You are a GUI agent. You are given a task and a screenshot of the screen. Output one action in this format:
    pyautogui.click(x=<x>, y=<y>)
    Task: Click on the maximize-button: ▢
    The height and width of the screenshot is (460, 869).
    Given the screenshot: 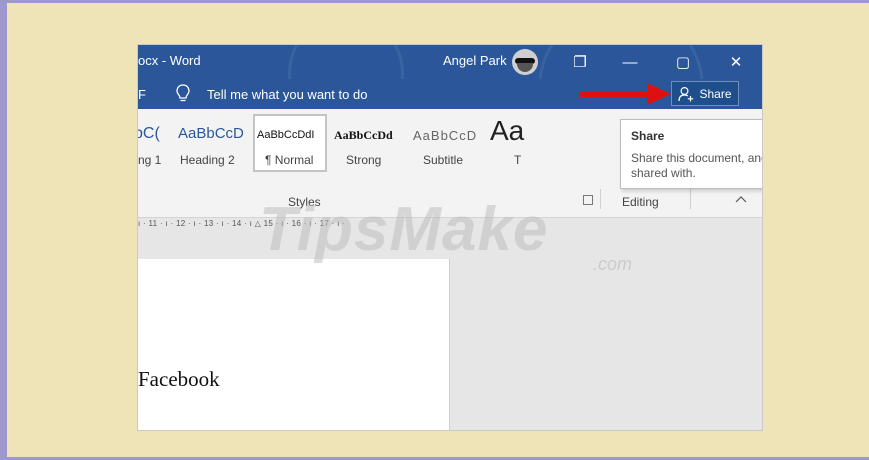 What is the action you would take?
    pyautogui.click(x=683, y=62)
    